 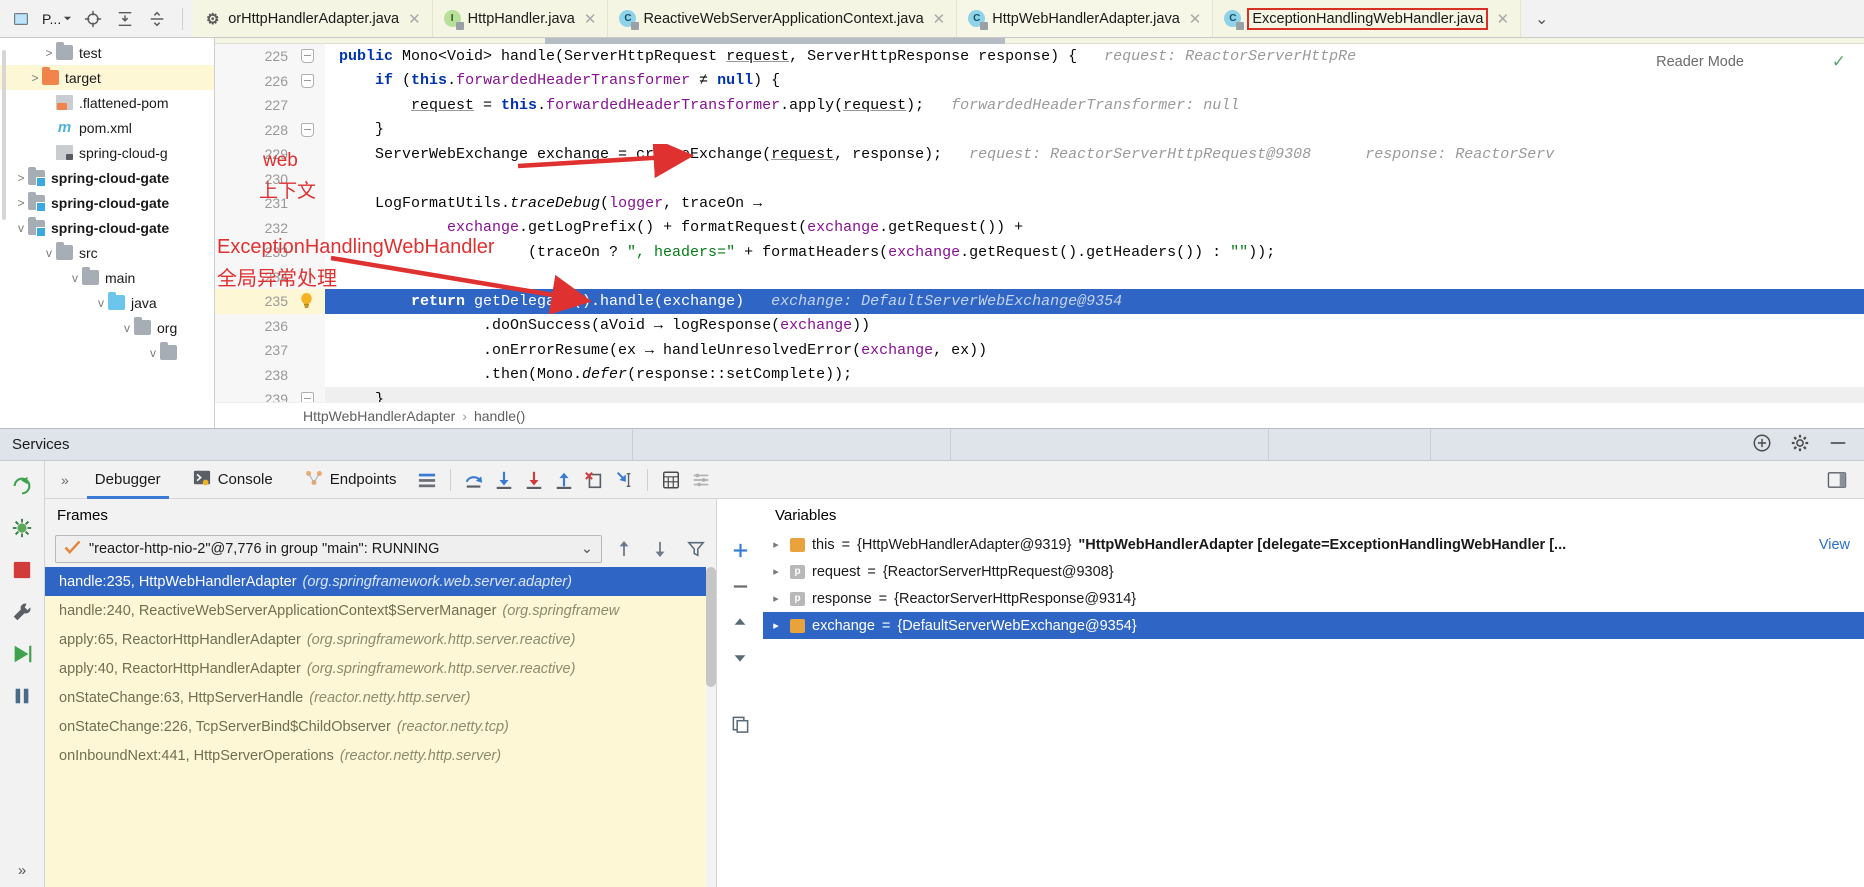 What do you see at coordinates (65, 480) in the screenshot?
I see `overflow-tabs-icon: »` at bounding box center [65, 480].